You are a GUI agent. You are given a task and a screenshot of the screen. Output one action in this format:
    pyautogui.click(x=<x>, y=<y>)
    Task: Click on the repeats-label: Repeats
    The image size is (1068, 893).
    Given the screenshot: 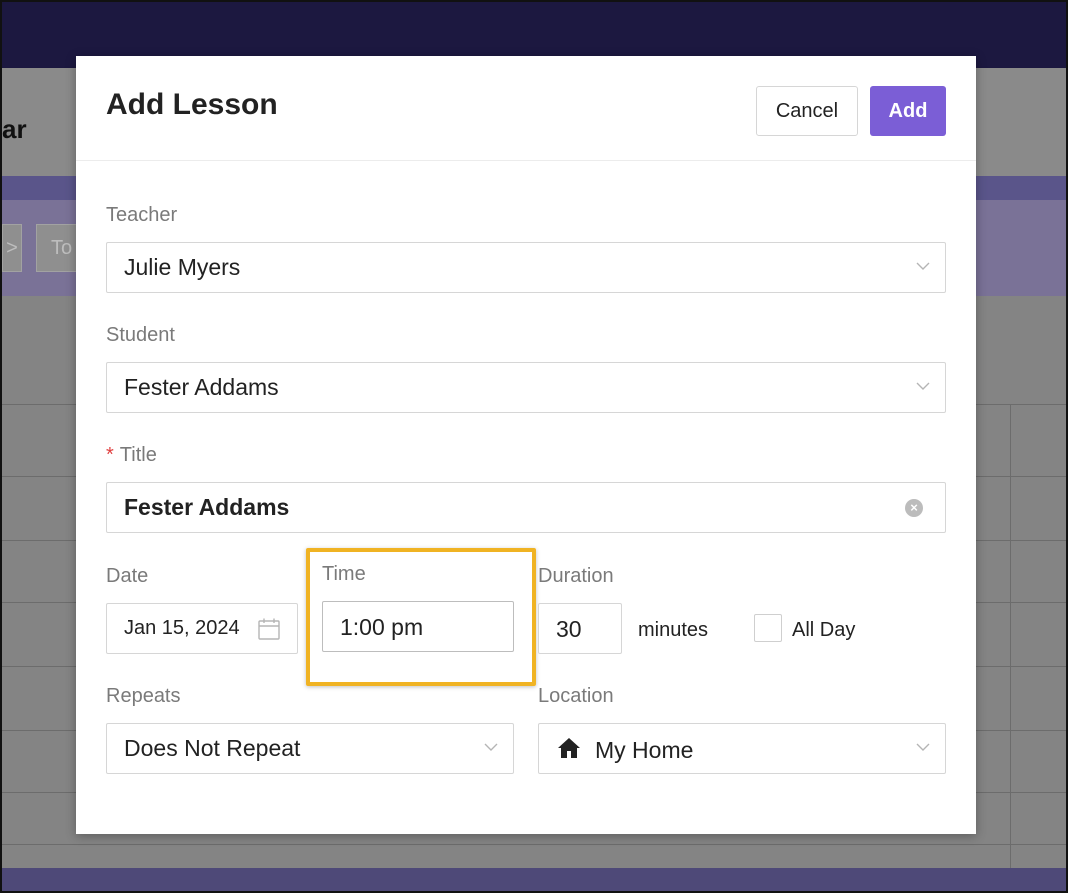 What is the action you would take?
    pyautogui.click(x=143, y=696)
    